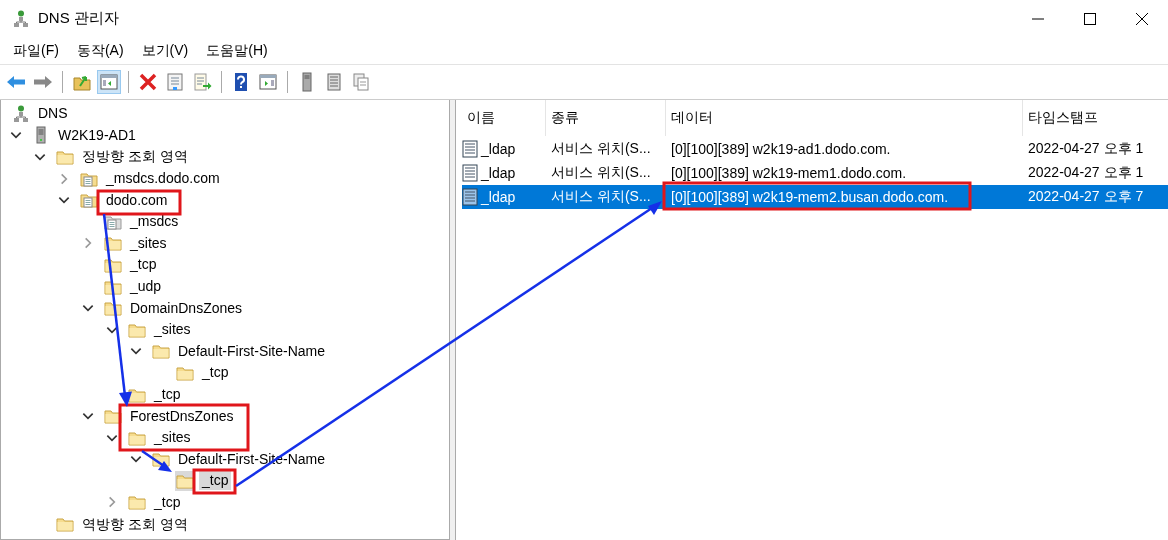 The image size is (1168, 540). I want to click on tree-item: 정방향 조회 영역, so click(135, 157).